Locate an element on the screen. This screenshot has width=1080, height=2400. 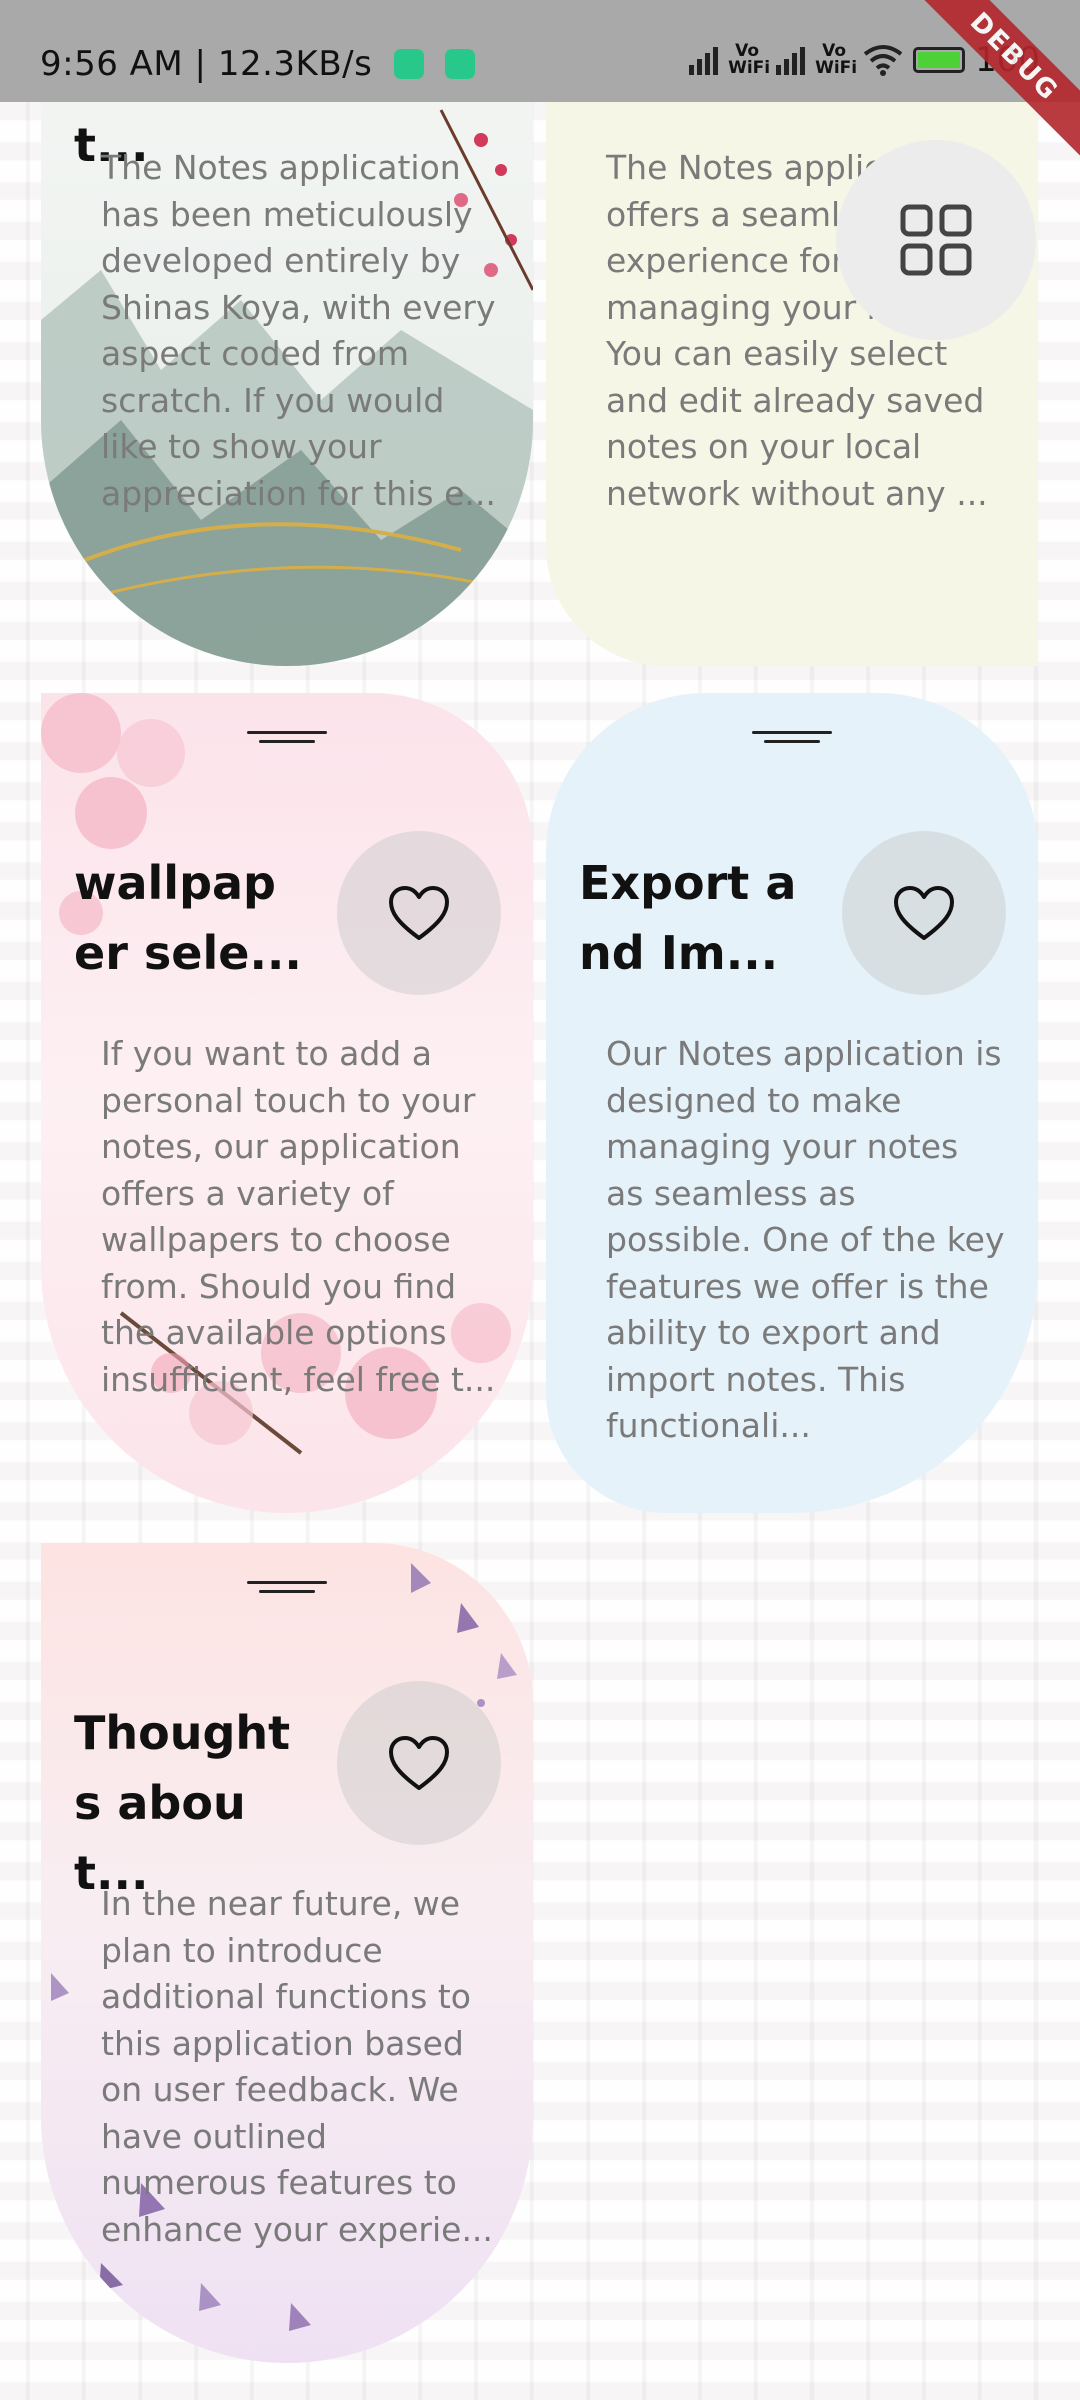
grid-view-icon is located at coordinates (936, 240).